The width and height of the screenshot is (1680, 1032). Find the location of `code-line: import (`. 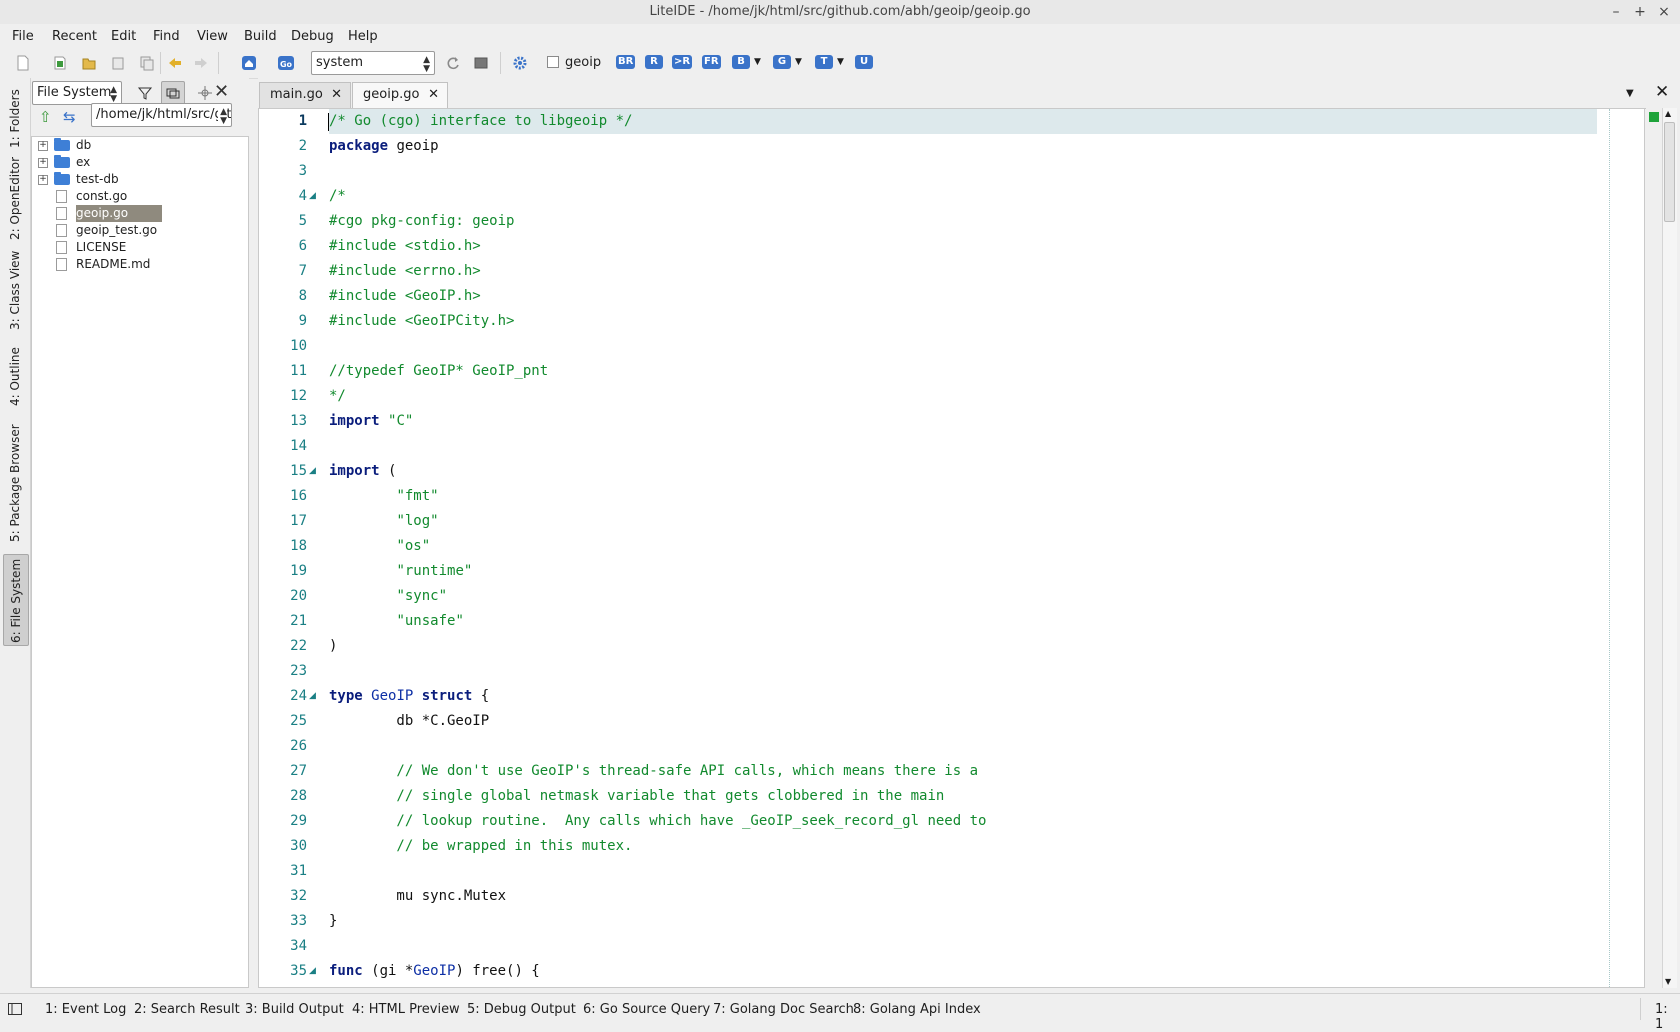

code-line: import ( is located at coordinates (362, 471).